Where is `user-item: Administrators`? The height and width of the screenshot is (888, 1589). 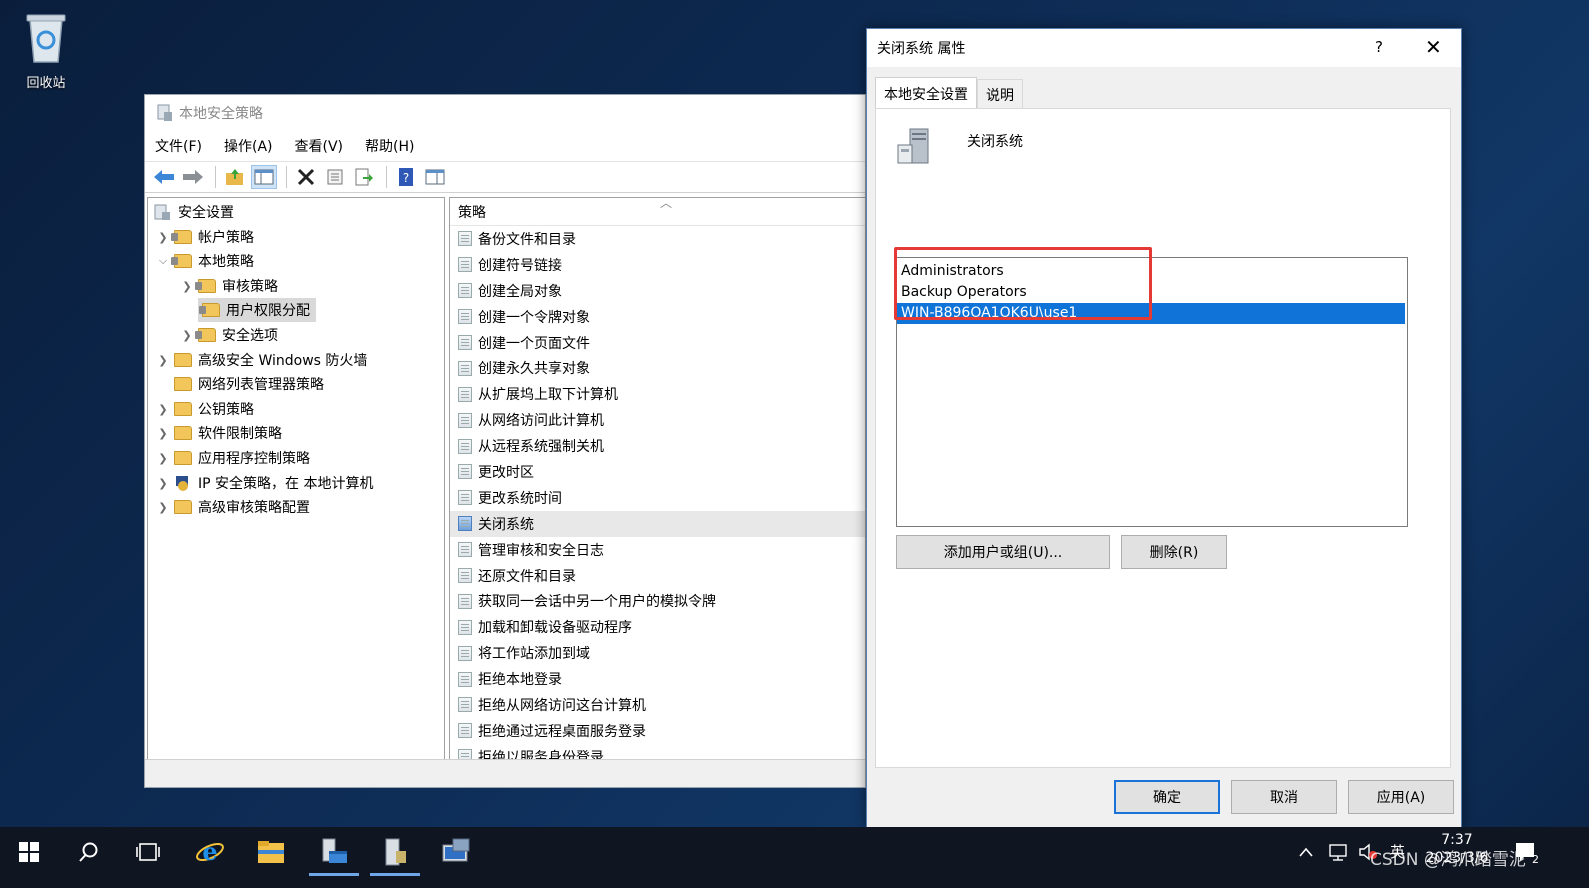 user-item: Administrators is located at coordinates (1152, 271).